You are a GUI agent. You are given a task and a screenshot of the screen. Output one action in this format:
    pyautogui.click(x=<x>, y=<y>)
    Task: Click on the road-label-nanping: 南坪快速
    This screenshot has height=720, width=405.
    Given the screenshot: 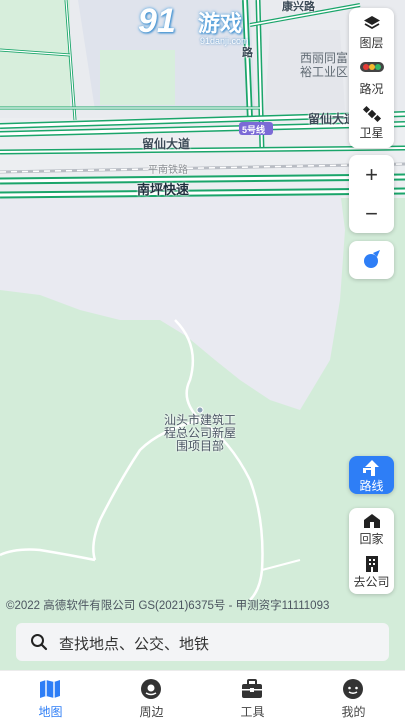 What is the action you would take?
    pyautogui.click(x=163, y=189)
    